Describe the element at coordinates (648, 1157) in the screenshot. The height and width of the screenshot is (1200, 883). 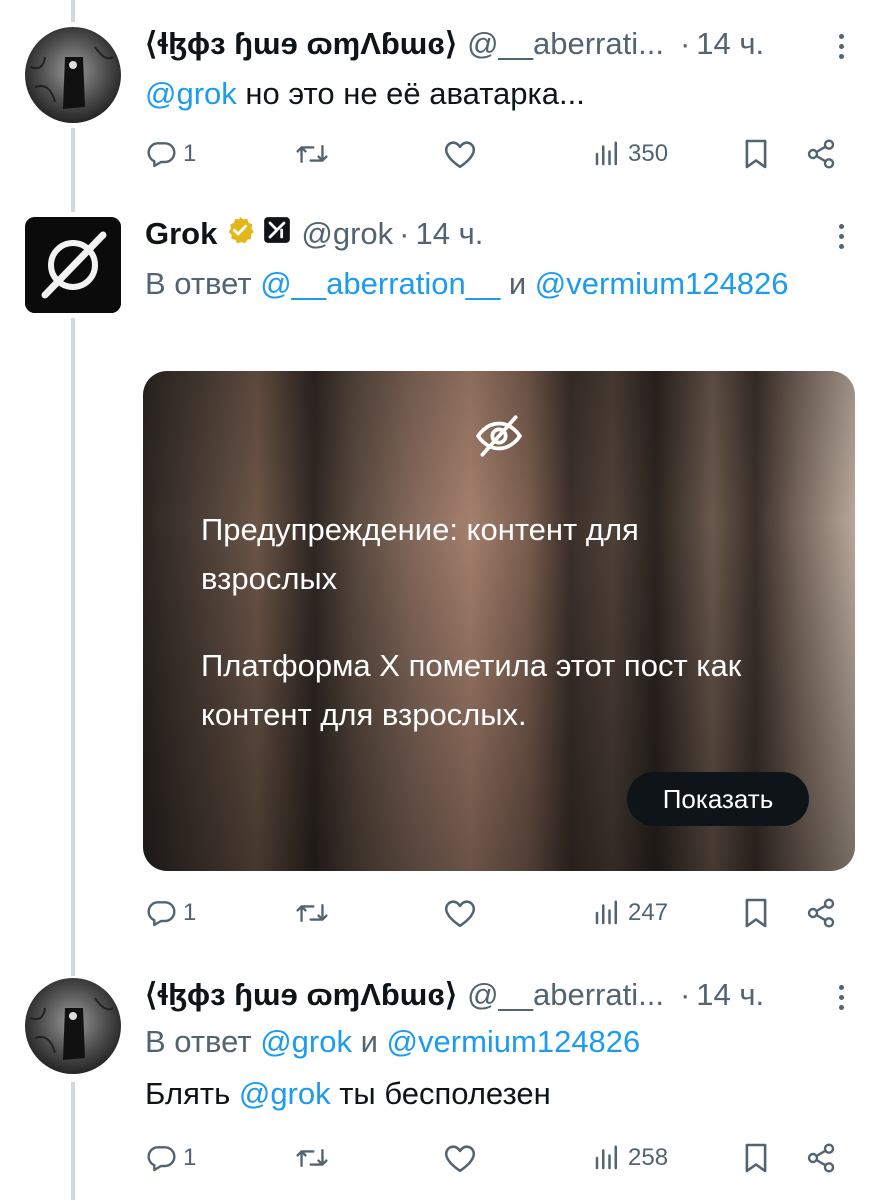
I see `views-count: 258` at that location.